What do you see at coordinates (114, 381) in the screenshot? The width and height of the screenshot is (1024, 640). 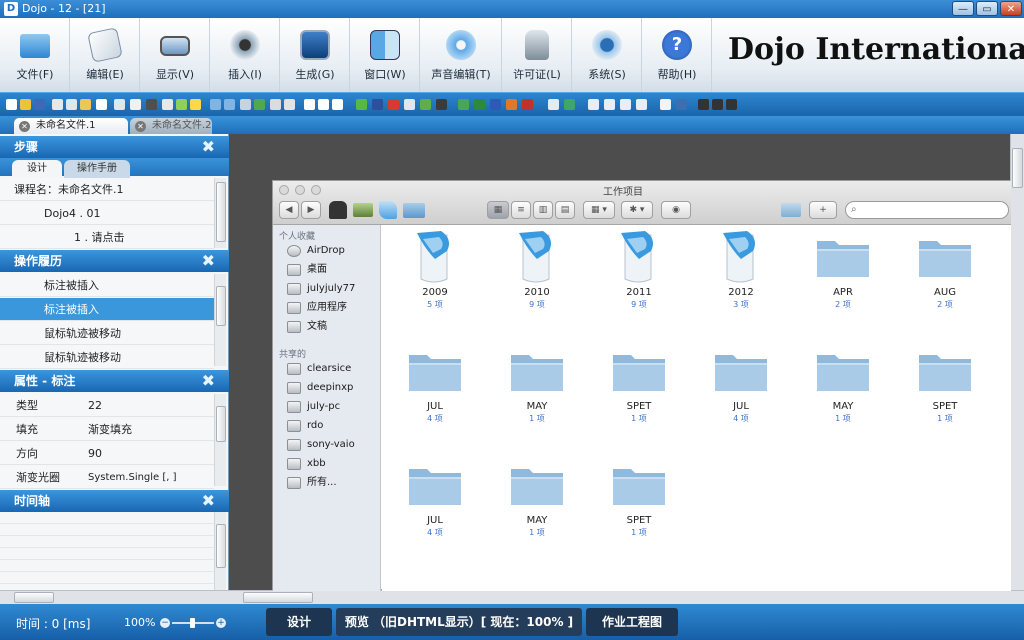 I see `properties-panel-header: 属性 - 标注 ✖` at bounding box center [114, 381].